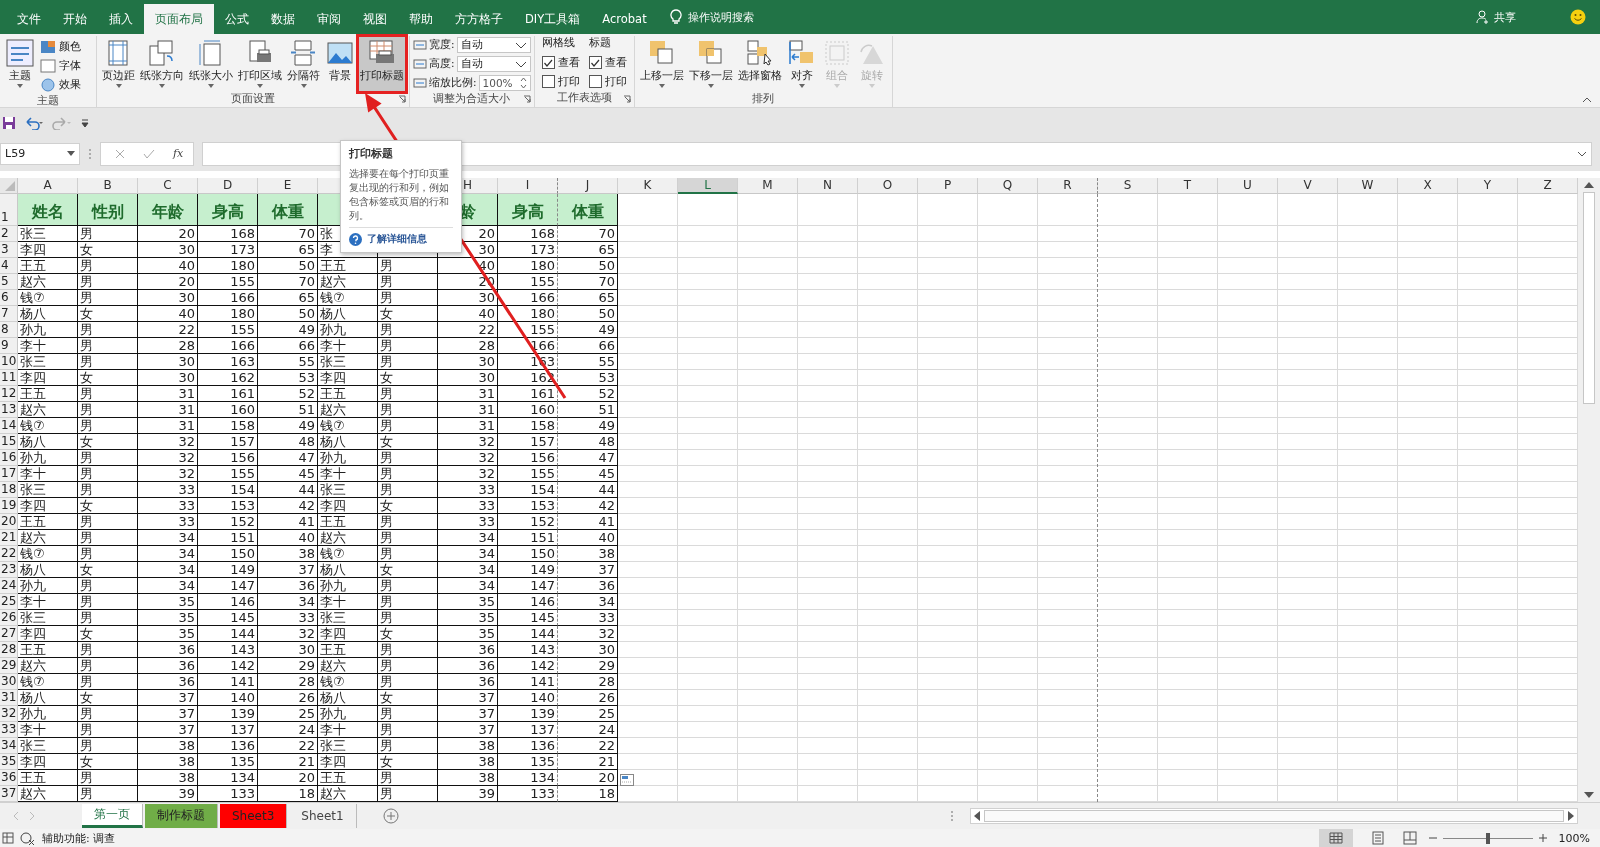 The width and height of the screenshot is (1600, 847). What do you see at coordinates (228, 473) in the screenshot?
I see `table-cell: 155` at bounding box center [228, 473].